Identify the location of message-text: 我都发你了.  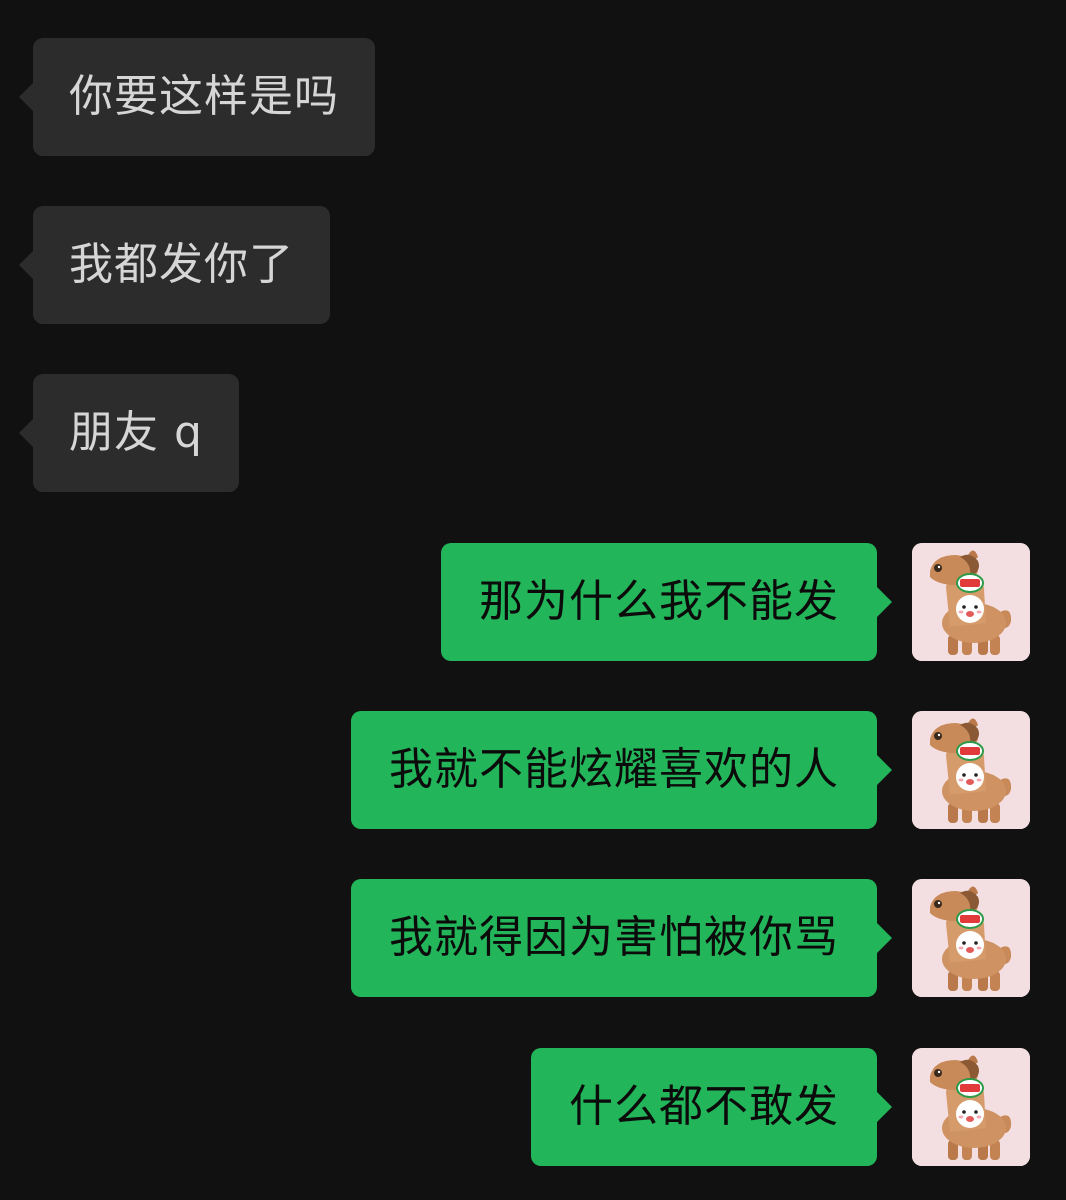
(181, 264).